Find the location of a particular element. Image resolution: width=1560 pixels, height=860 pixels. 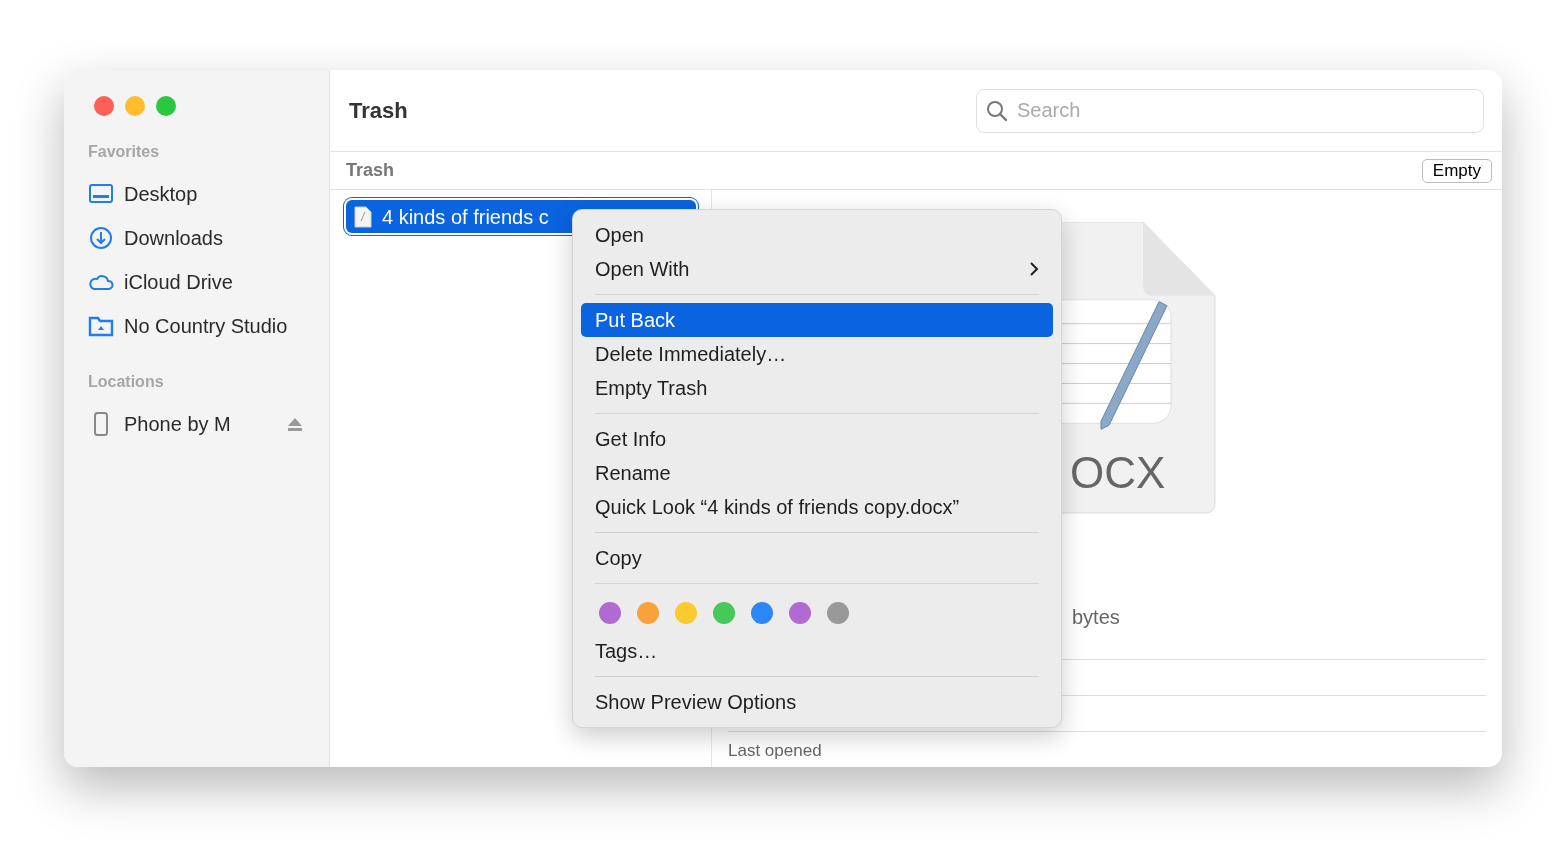

download-icon is located at coordinates (101, 238).